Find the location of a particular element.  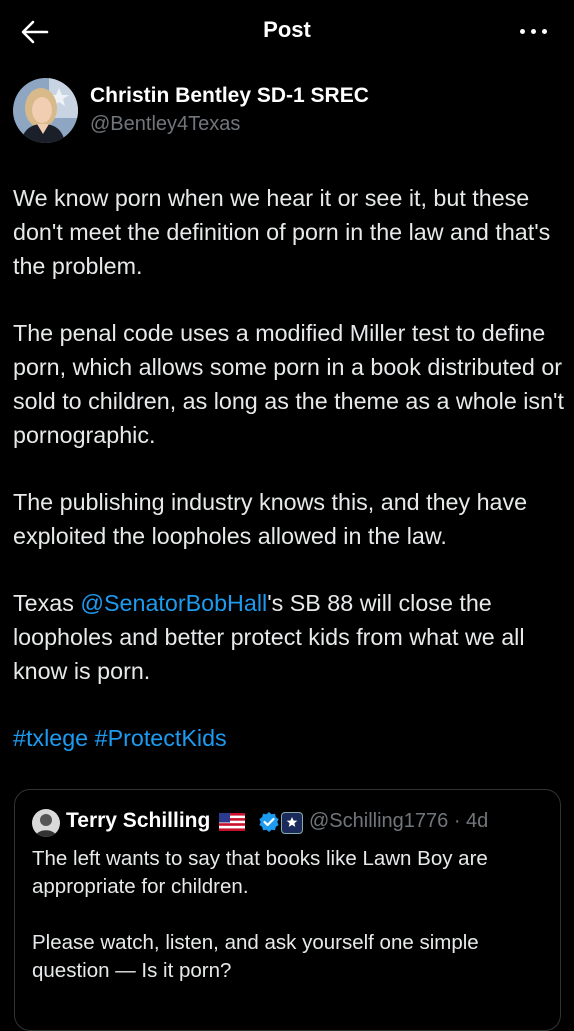

verified-badge-icon is located at coordinates (269, 822).